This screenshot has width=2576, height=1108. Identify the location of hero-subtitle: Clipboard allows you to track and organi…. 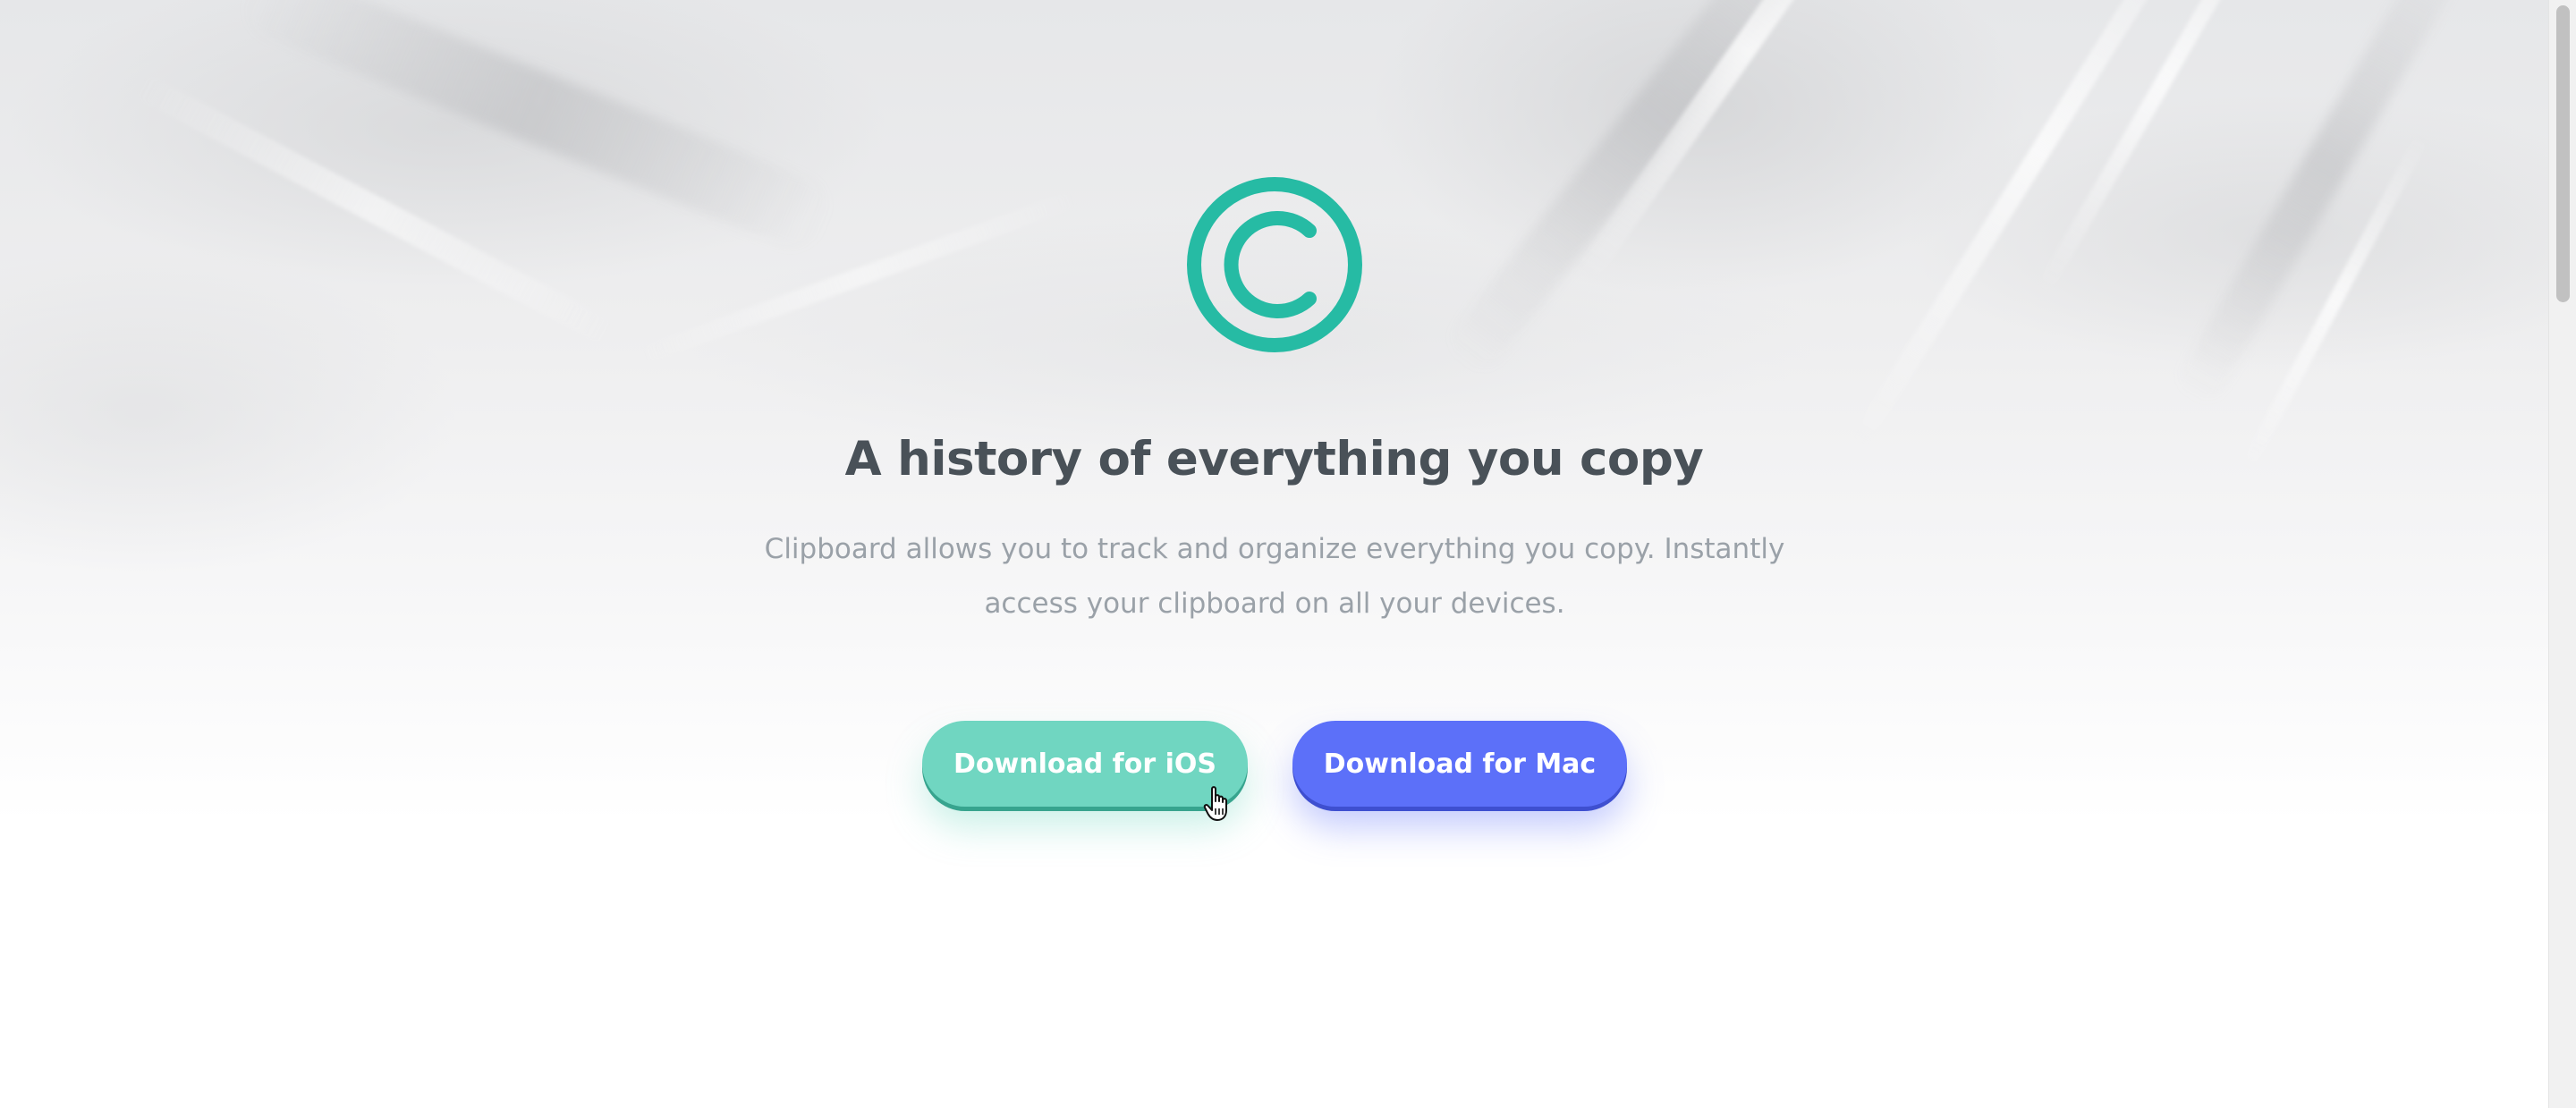
(1274, 576).